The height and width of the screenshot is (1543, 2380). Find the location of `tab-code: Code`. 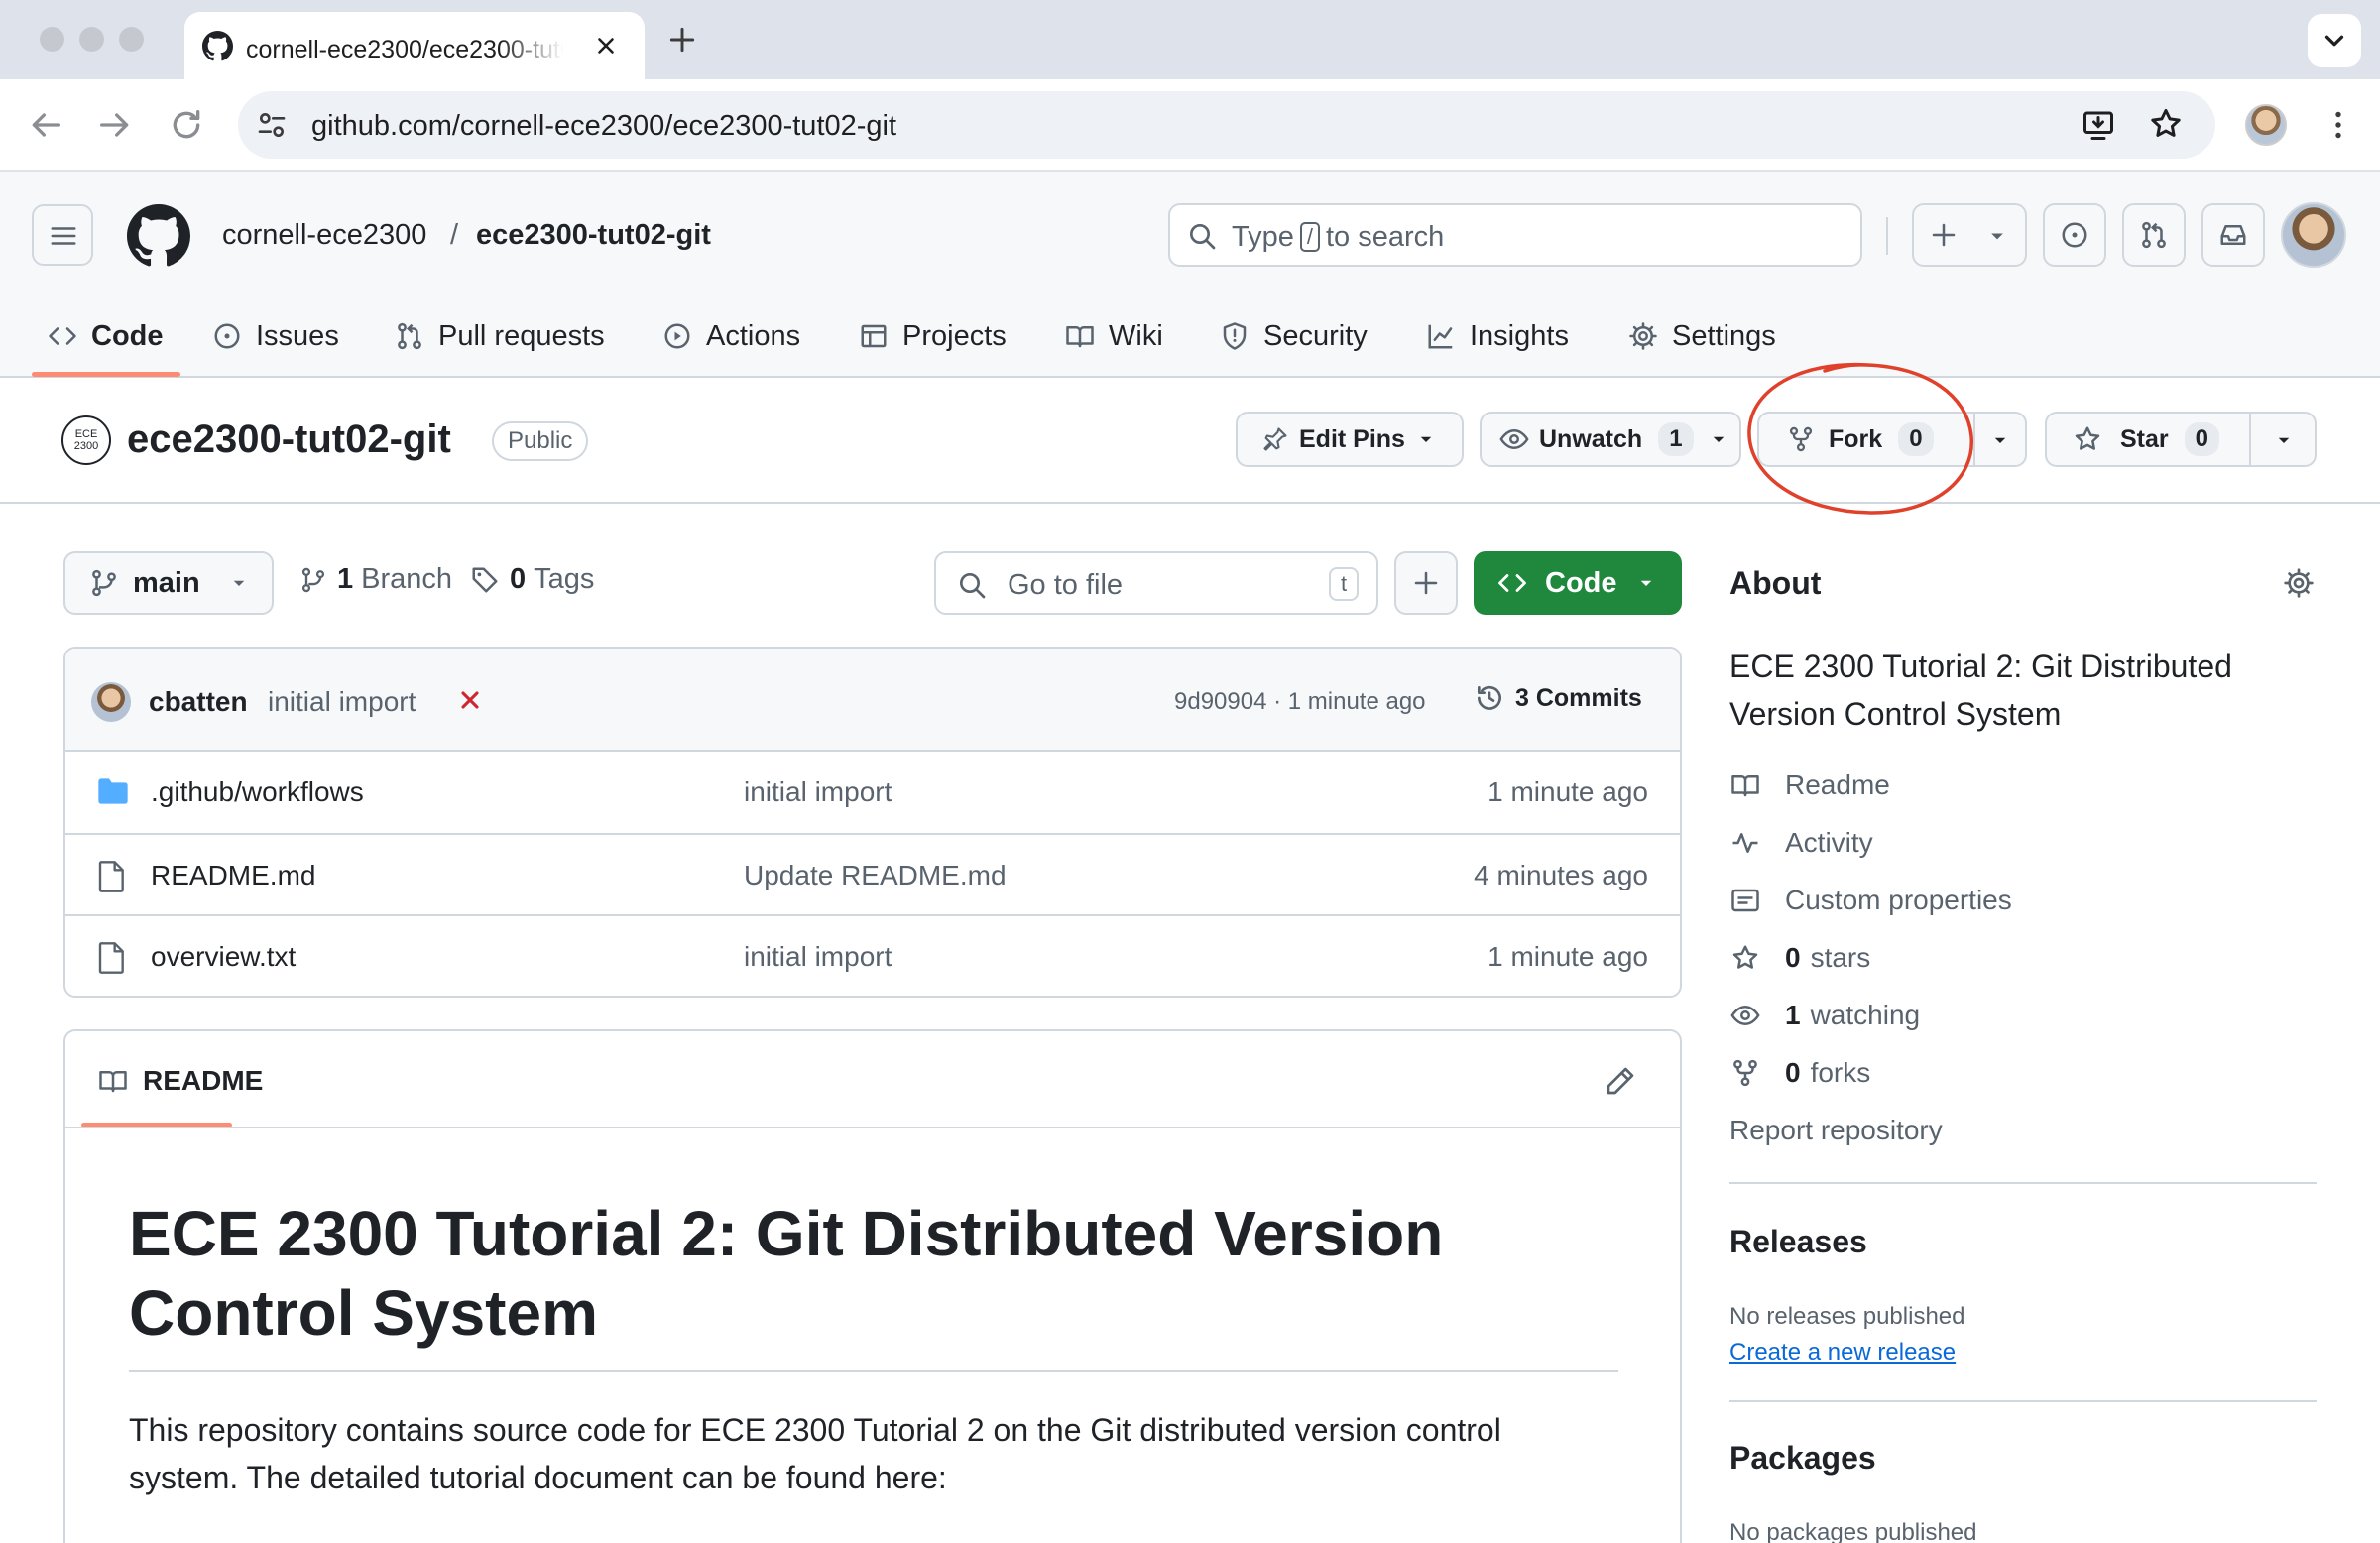

tab-code: Code is located at coordinates (106, 336).